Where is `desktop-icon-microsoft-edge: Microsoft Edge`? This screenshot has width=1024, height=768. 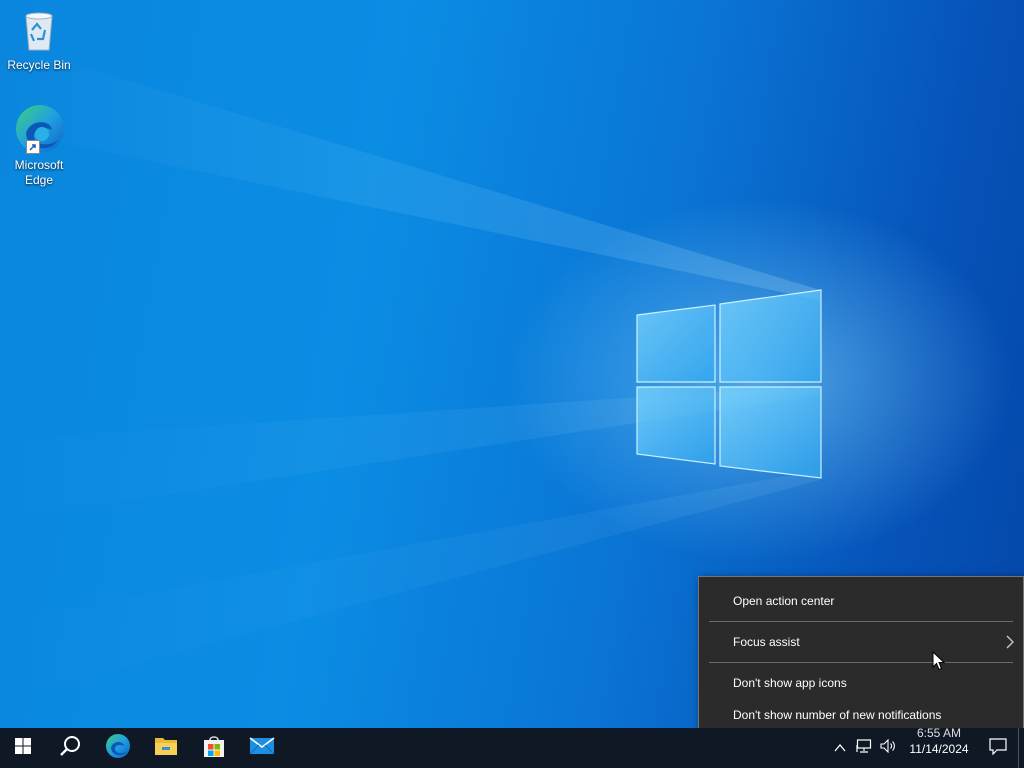
desktop-icon-microsoft-edge: Microsoft Edge is located at coordinates (39, 146).